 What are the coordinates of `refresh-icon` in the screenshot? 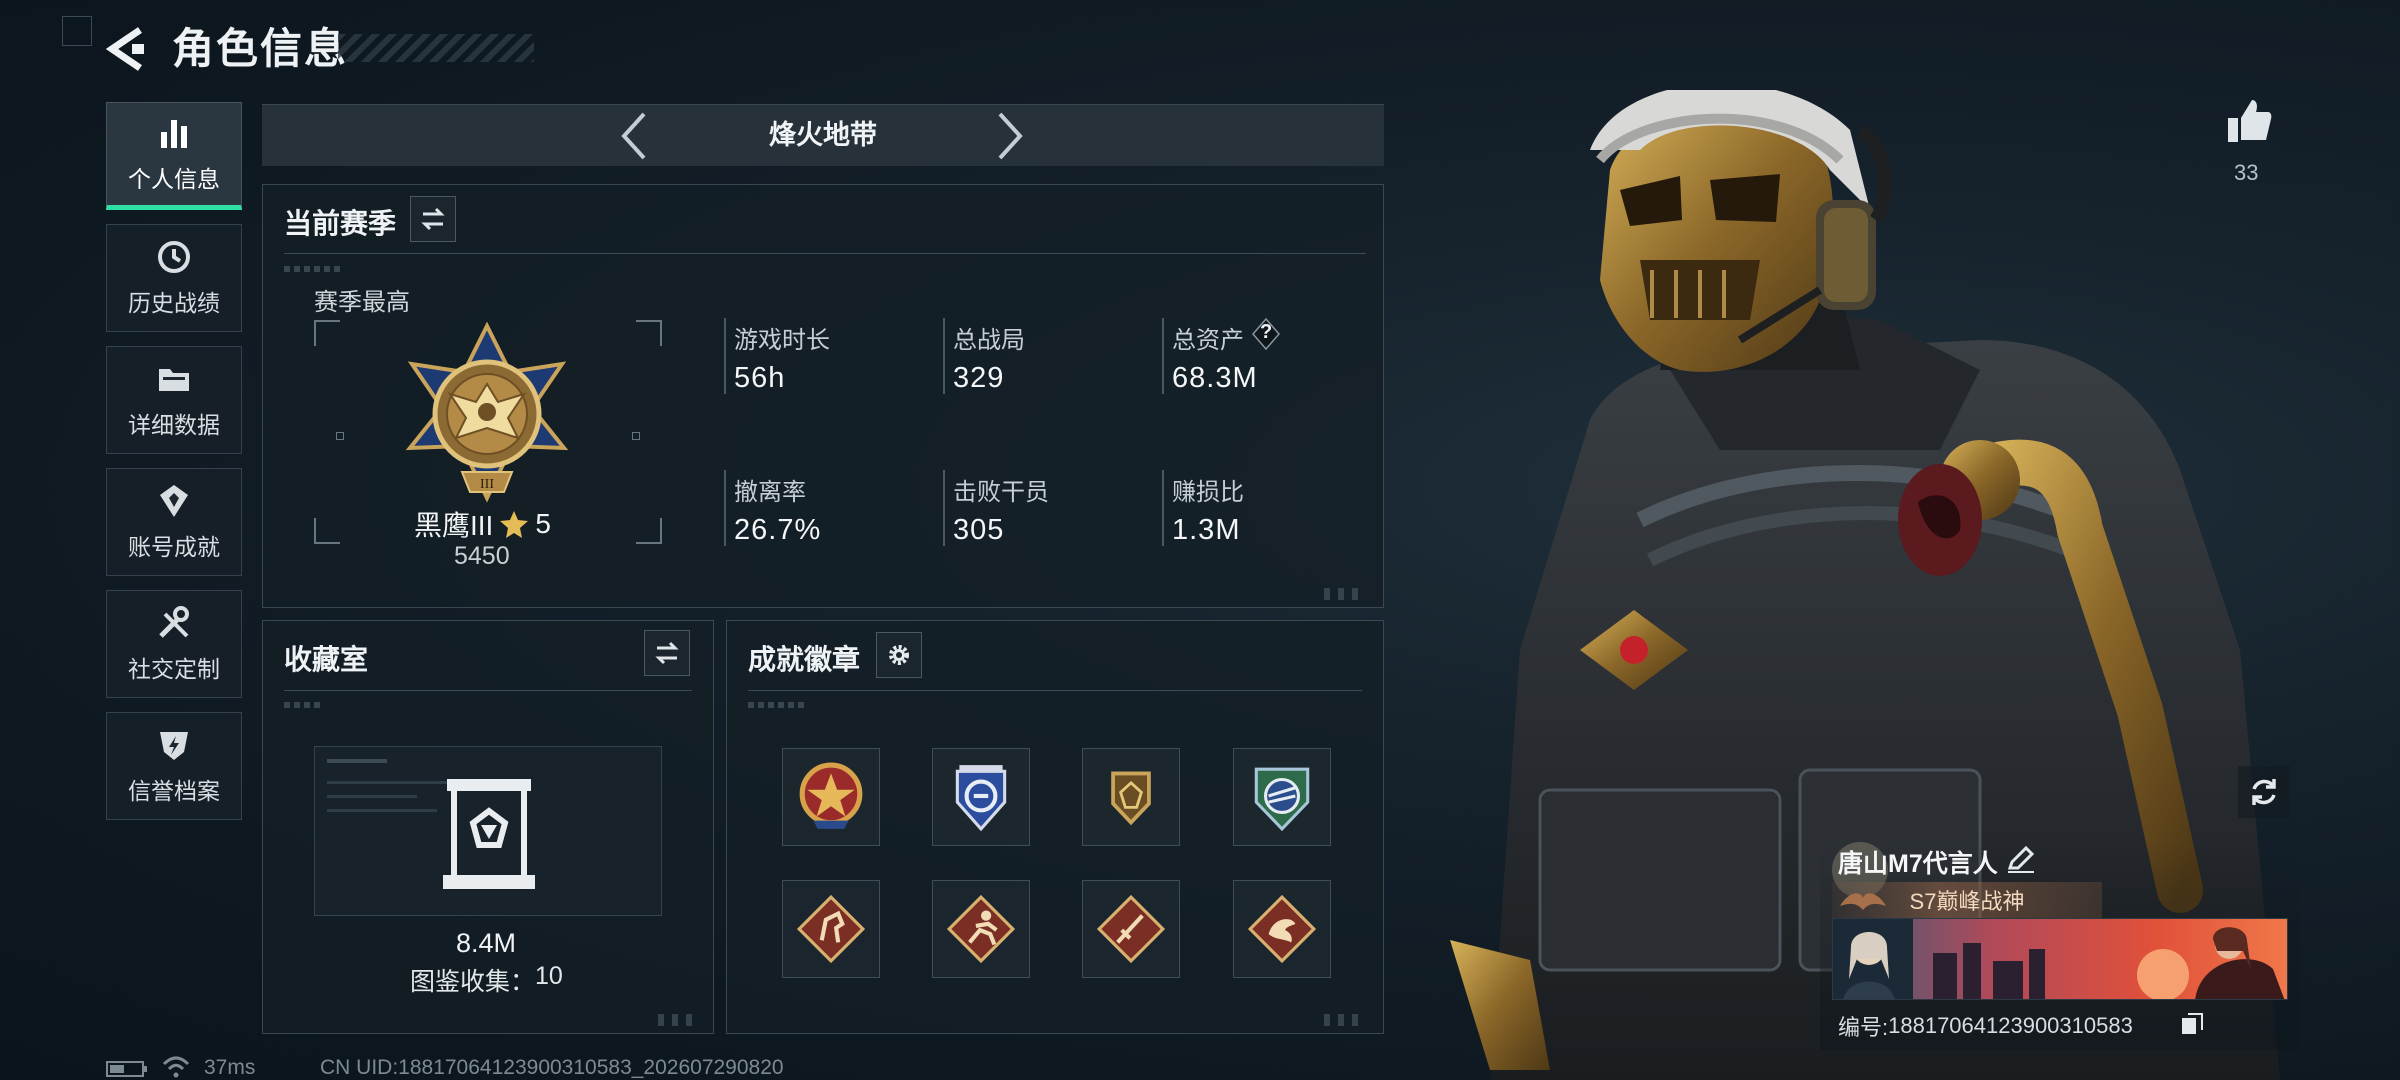 It's located at (2264, 792).